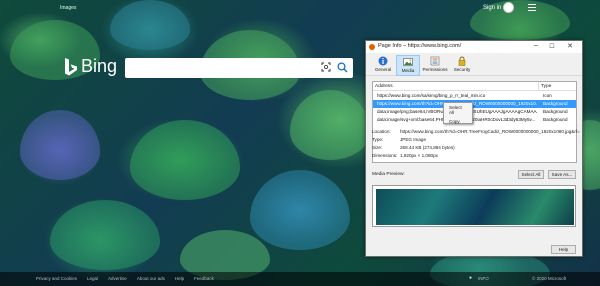 Image resolution: width=600 pixels, height=286 pixels. What do you see at coordinates (99, 66) in the screenshot?
I see `brand-name: Bing` at bounding box center [99, 66].